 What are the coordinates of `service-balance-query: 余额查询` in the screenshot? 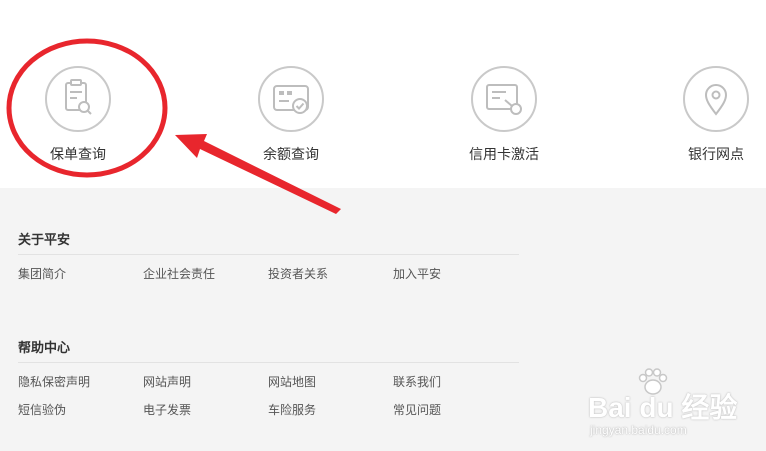 It's located at (291, 114).